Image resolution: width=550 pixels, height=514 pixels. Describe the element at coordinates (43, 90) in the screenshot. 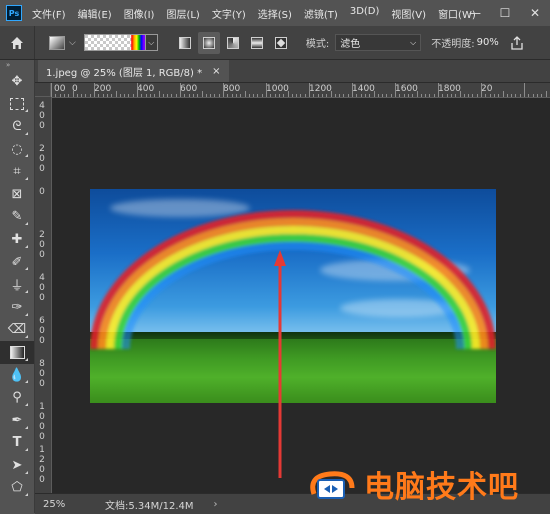

I see `ruler-origin` at that location.